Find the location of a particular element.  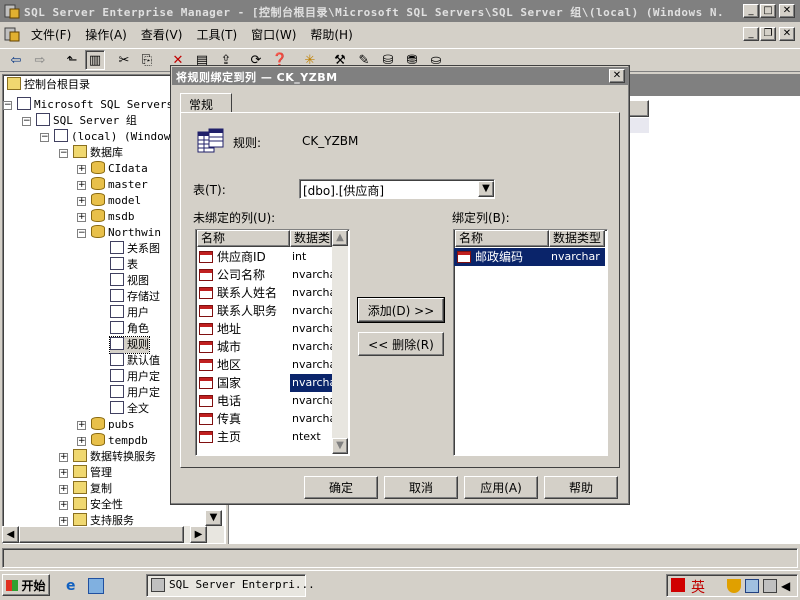

scroll-thumb is located at coordinates (101, 534).